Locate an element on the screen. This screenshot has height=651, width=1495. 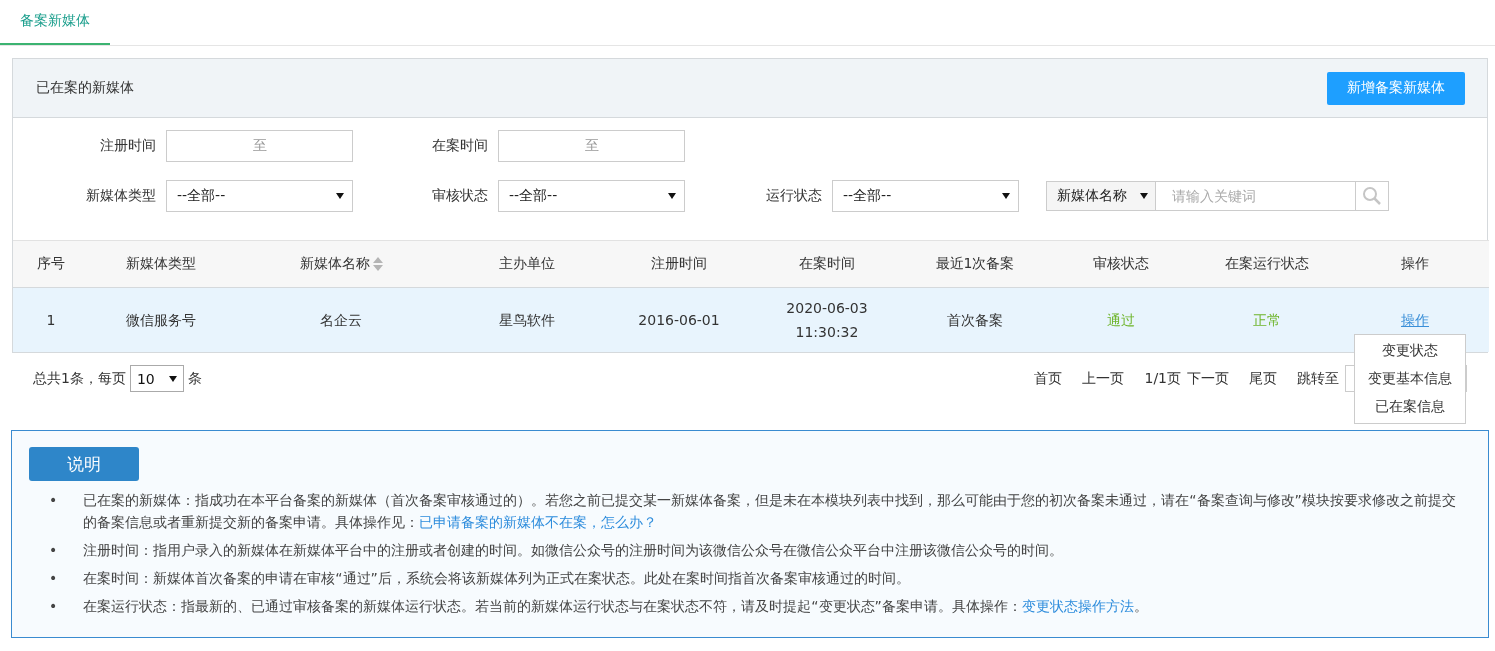
table-cell: 名企云 is located at coordinates (341, 319).